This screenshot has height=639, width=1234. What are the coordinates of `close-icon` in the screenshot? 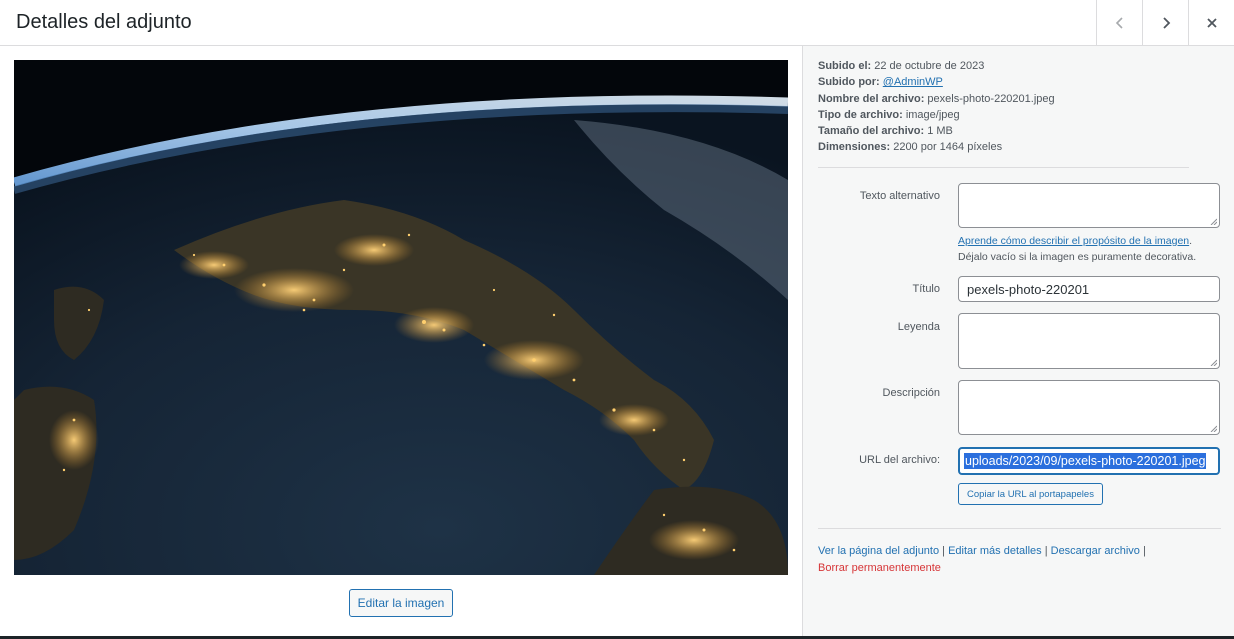 It's located at (1211, 22).